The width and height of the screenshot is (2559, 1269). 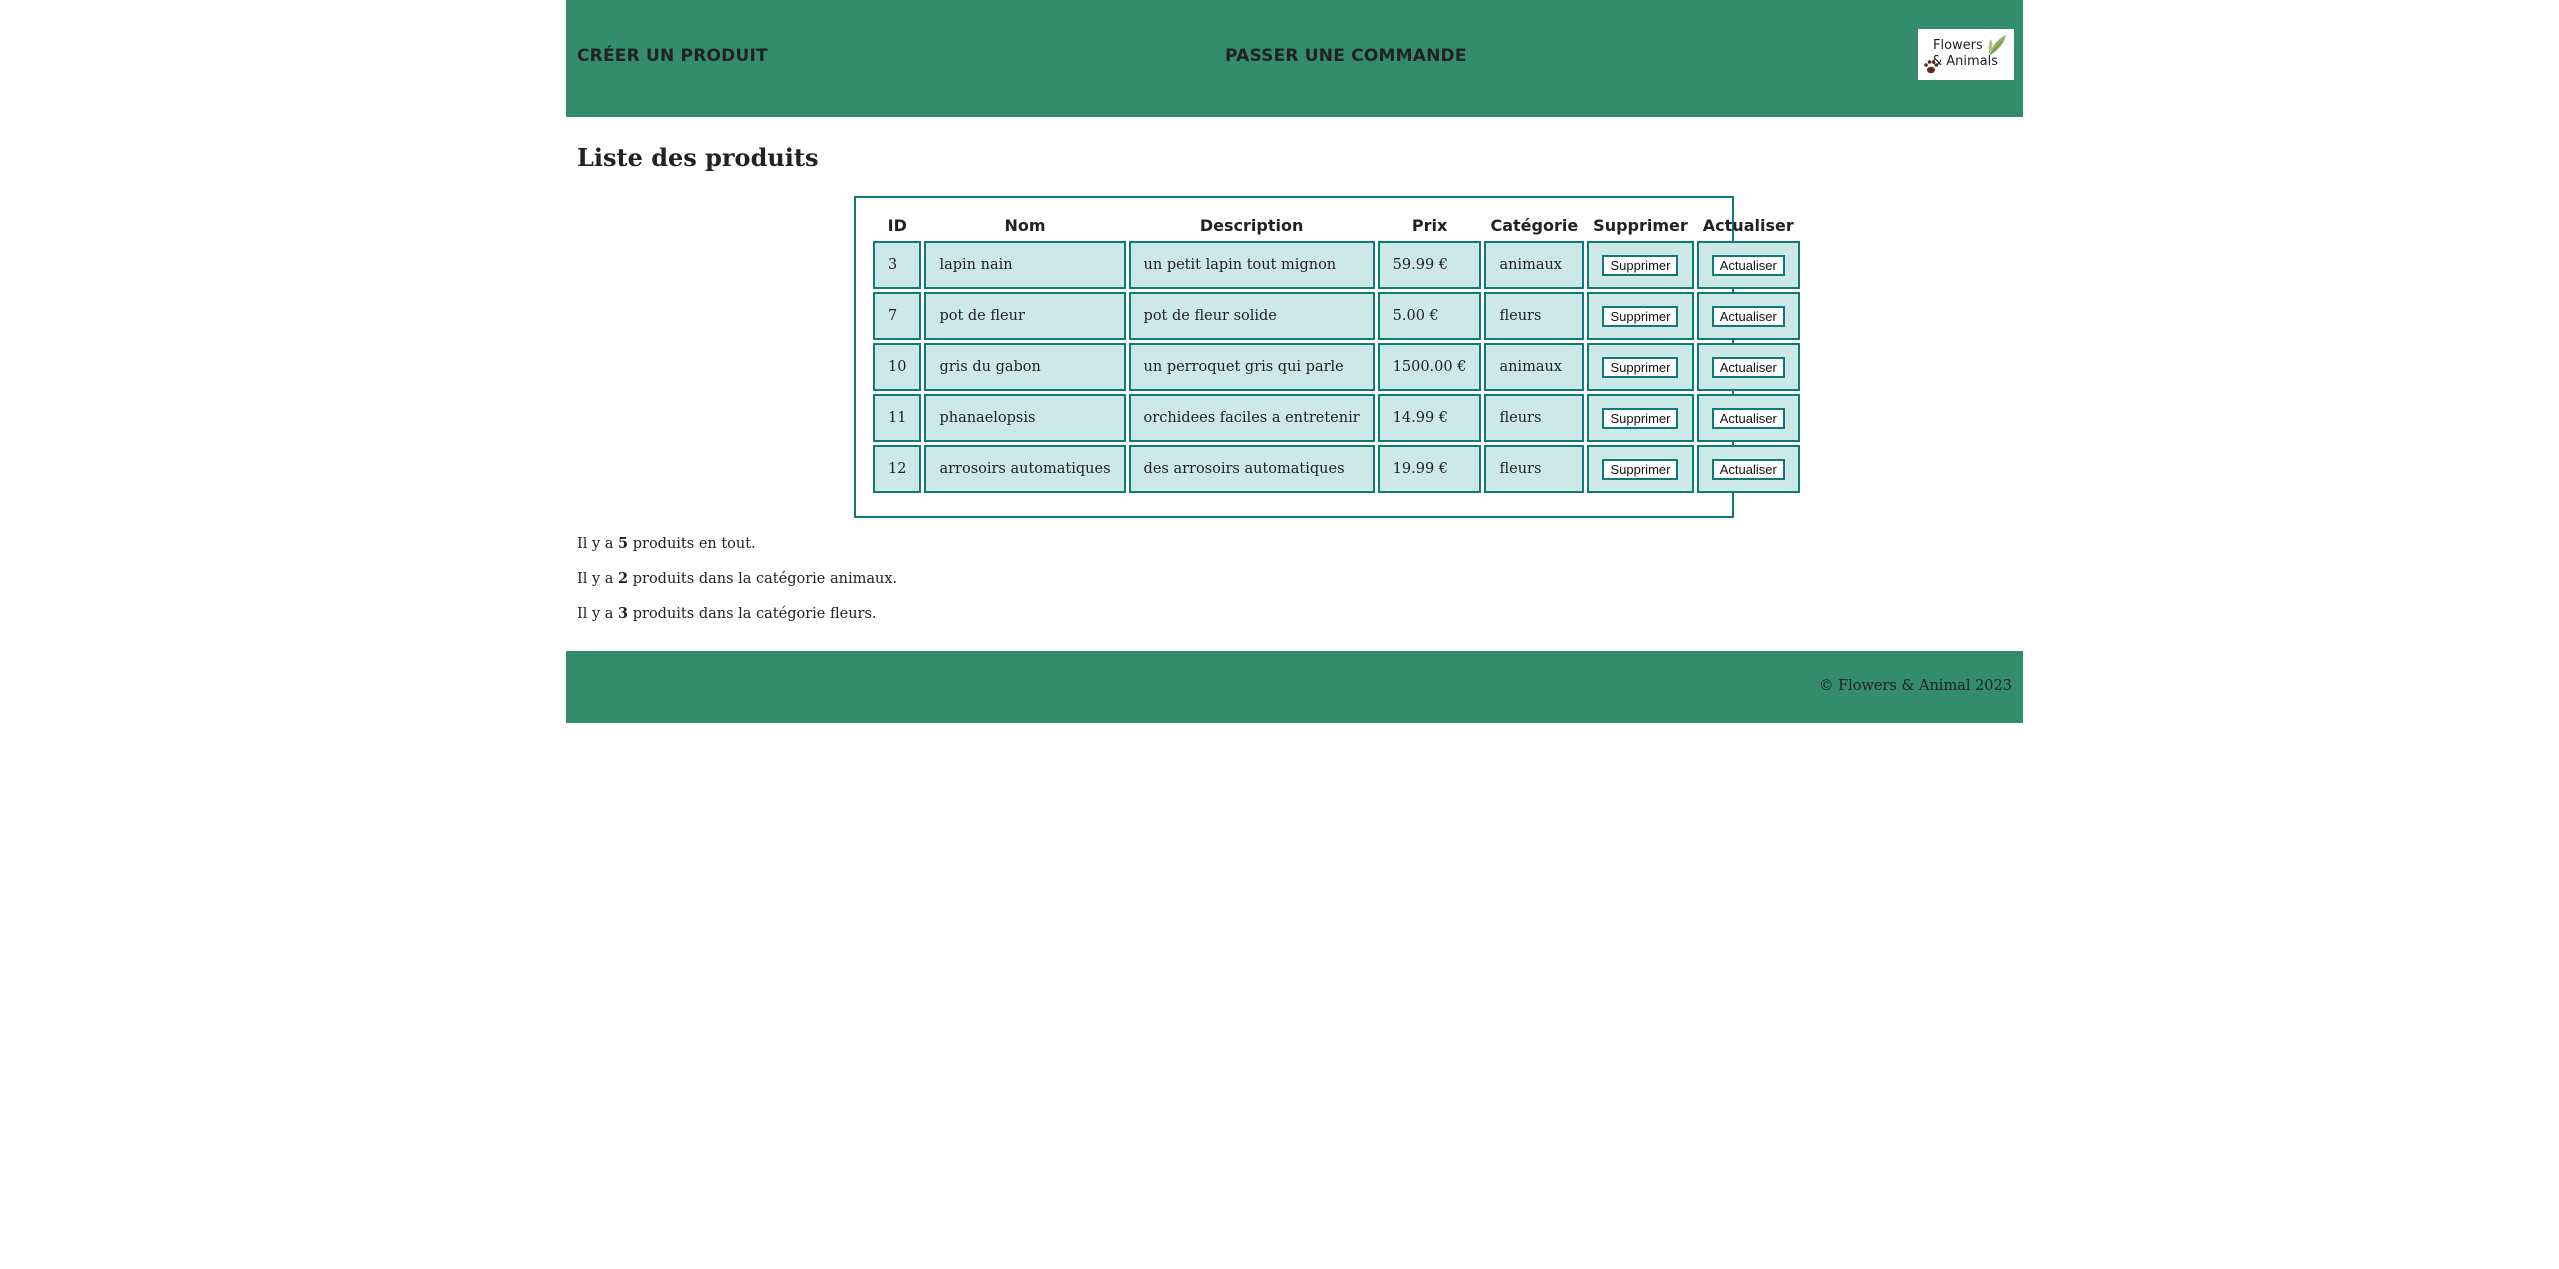 What do you see at coordinates (1251, 367) in the screenshot?
I see `cell-description: un perroquet gris qui parle` at bounding box center [1251, 367].